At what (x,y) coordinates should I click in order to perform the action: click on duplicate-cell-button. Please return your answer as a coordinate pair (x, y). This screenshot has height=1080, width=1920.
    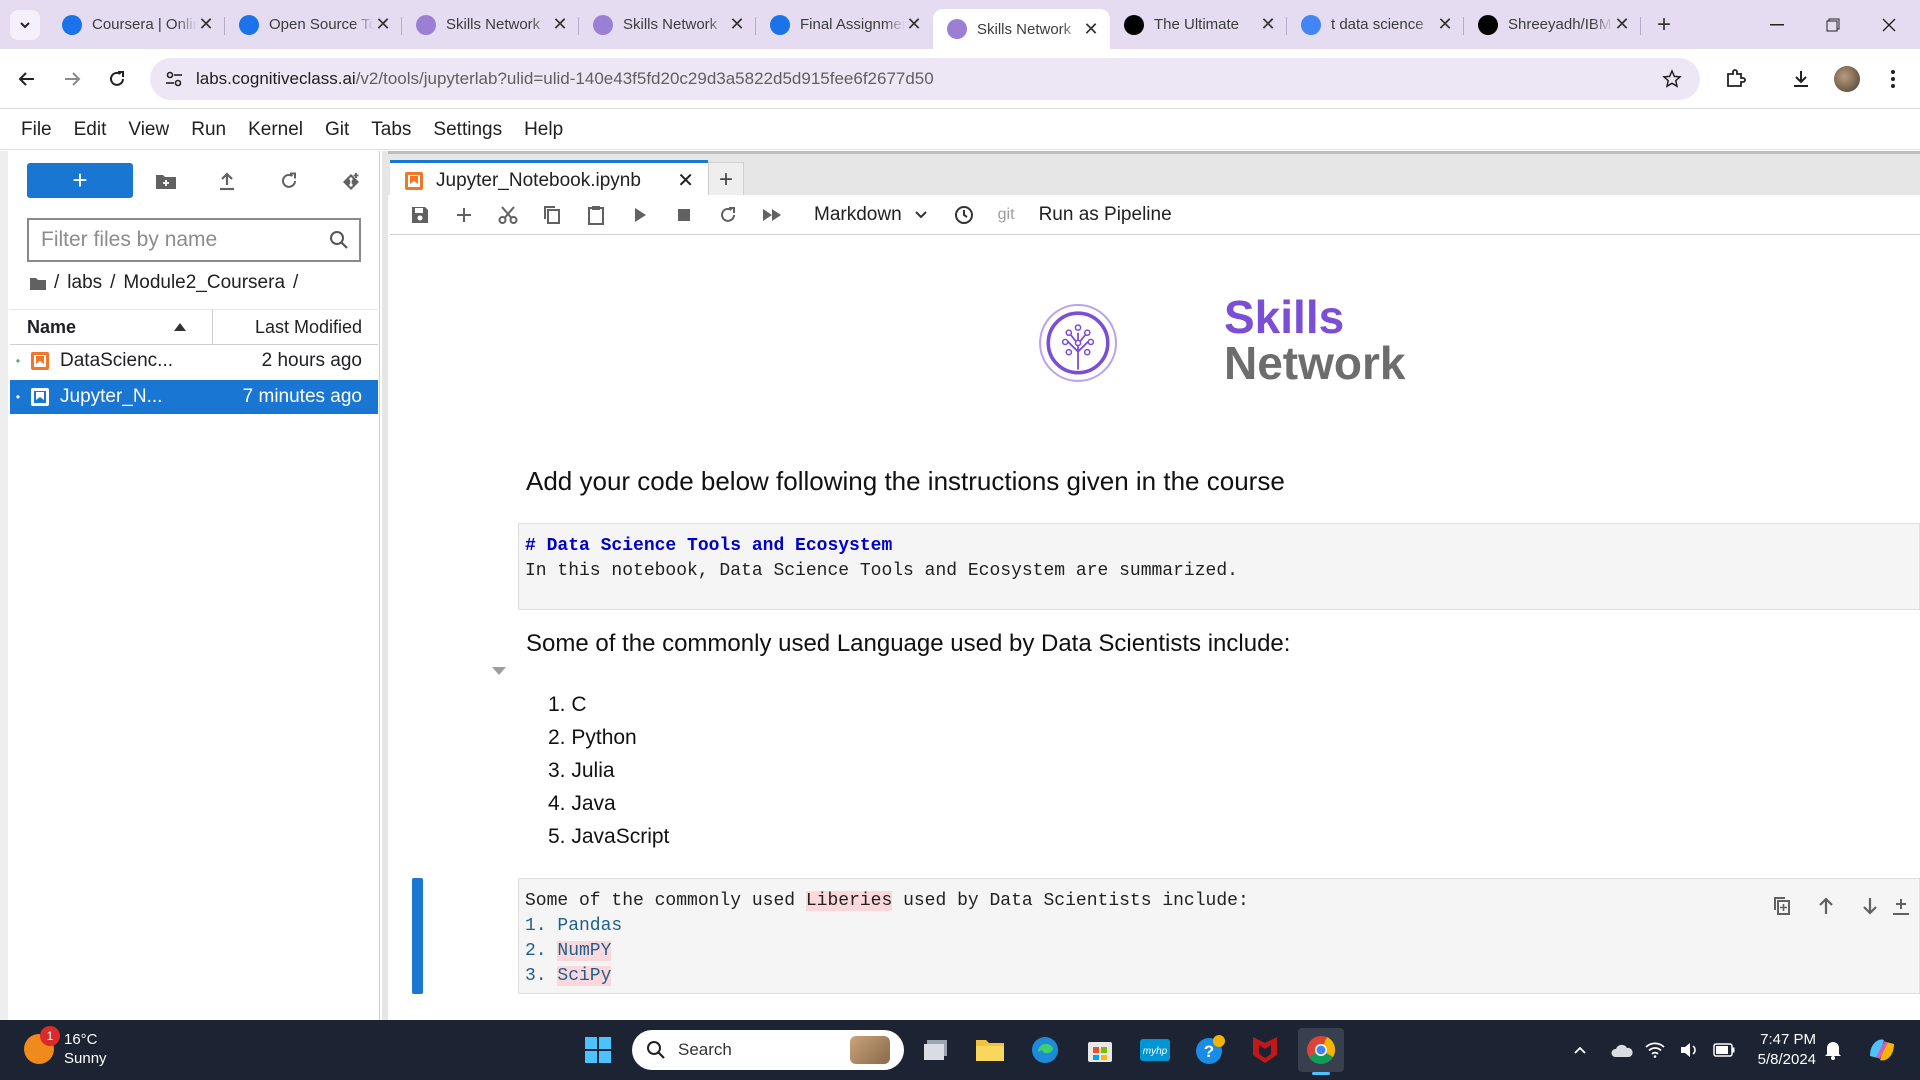
    Looking at the image, I should click on (1782, 906).